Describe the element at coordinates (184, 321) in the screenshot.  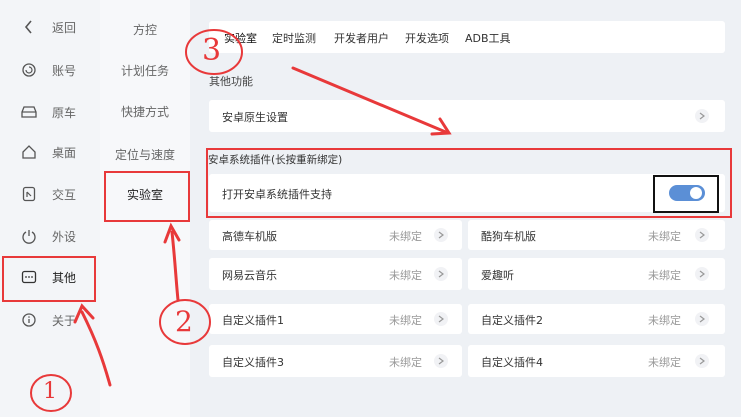
I see `annotation-number-2: 2` at that location.